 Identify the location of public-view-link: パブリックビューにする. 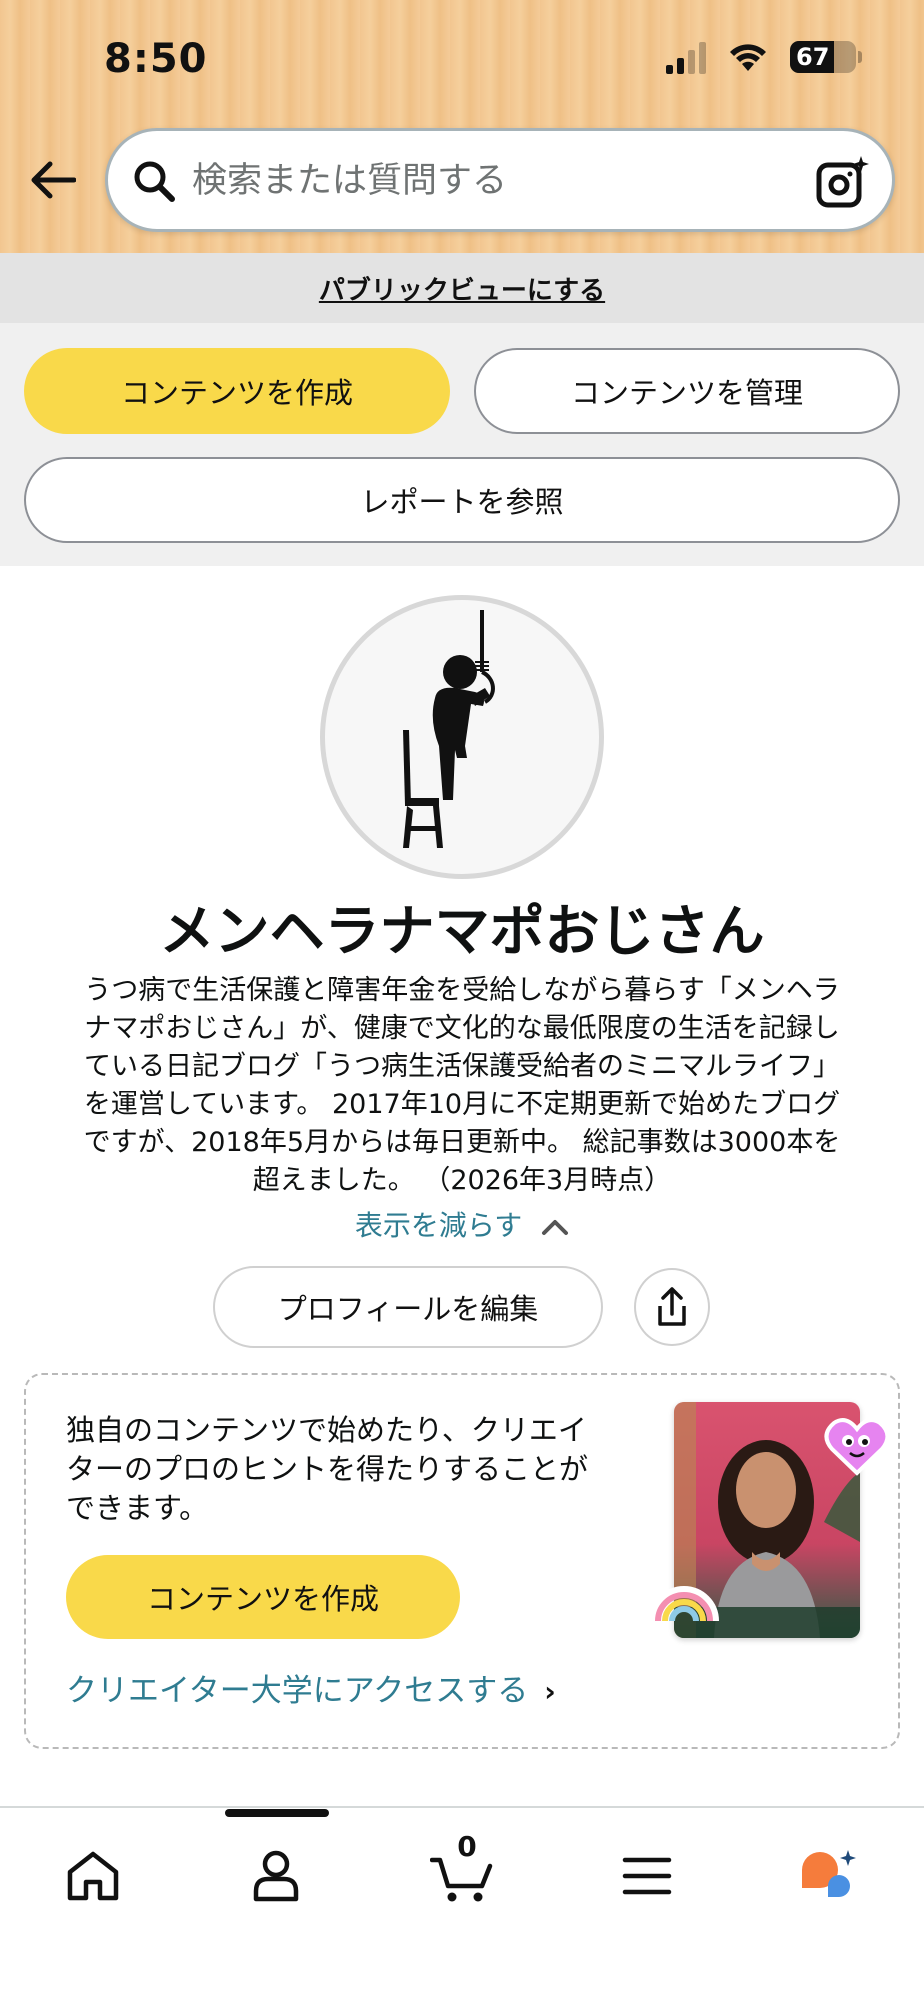
(462, 288).